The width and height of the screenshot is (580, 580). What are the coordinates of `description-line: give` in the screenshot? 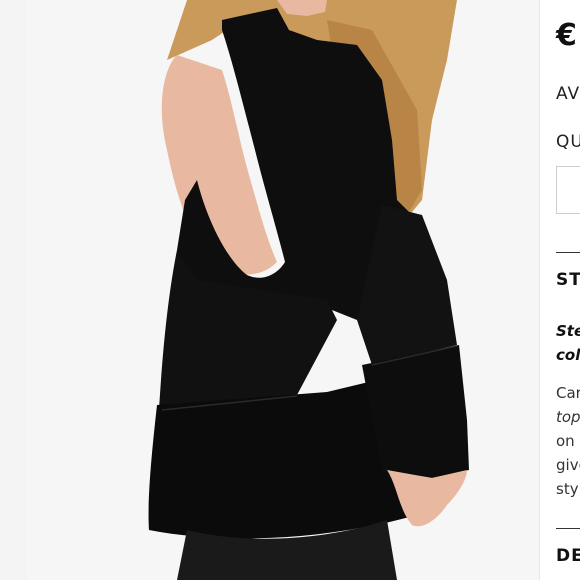 It's located at (568, 465).